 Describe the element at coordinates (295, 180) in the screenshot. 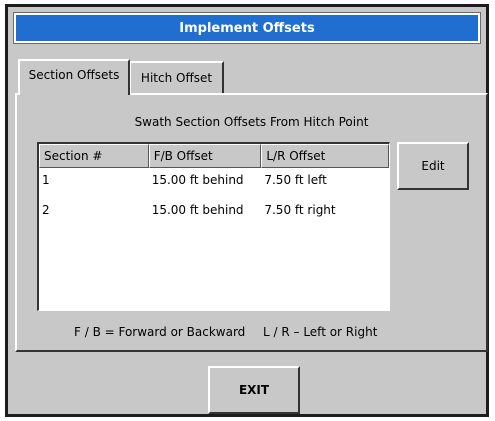

I see `cell-lr-offset: 7.50 ft left` at that location.